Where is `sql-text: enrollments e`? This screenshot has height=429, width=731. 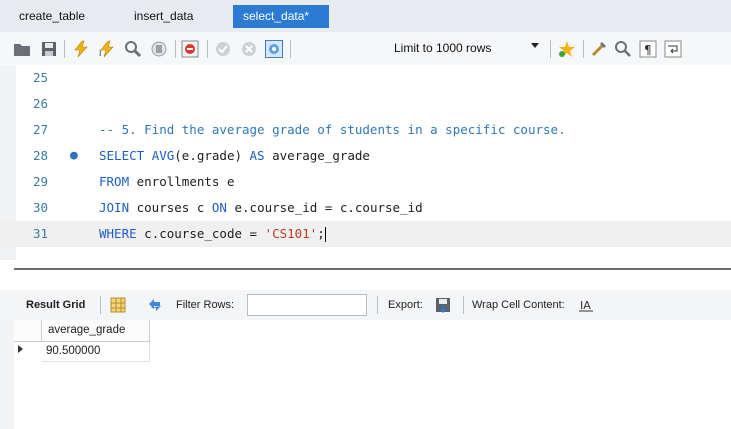
sql-text: enrollments e is located at coordinates (182, 181).